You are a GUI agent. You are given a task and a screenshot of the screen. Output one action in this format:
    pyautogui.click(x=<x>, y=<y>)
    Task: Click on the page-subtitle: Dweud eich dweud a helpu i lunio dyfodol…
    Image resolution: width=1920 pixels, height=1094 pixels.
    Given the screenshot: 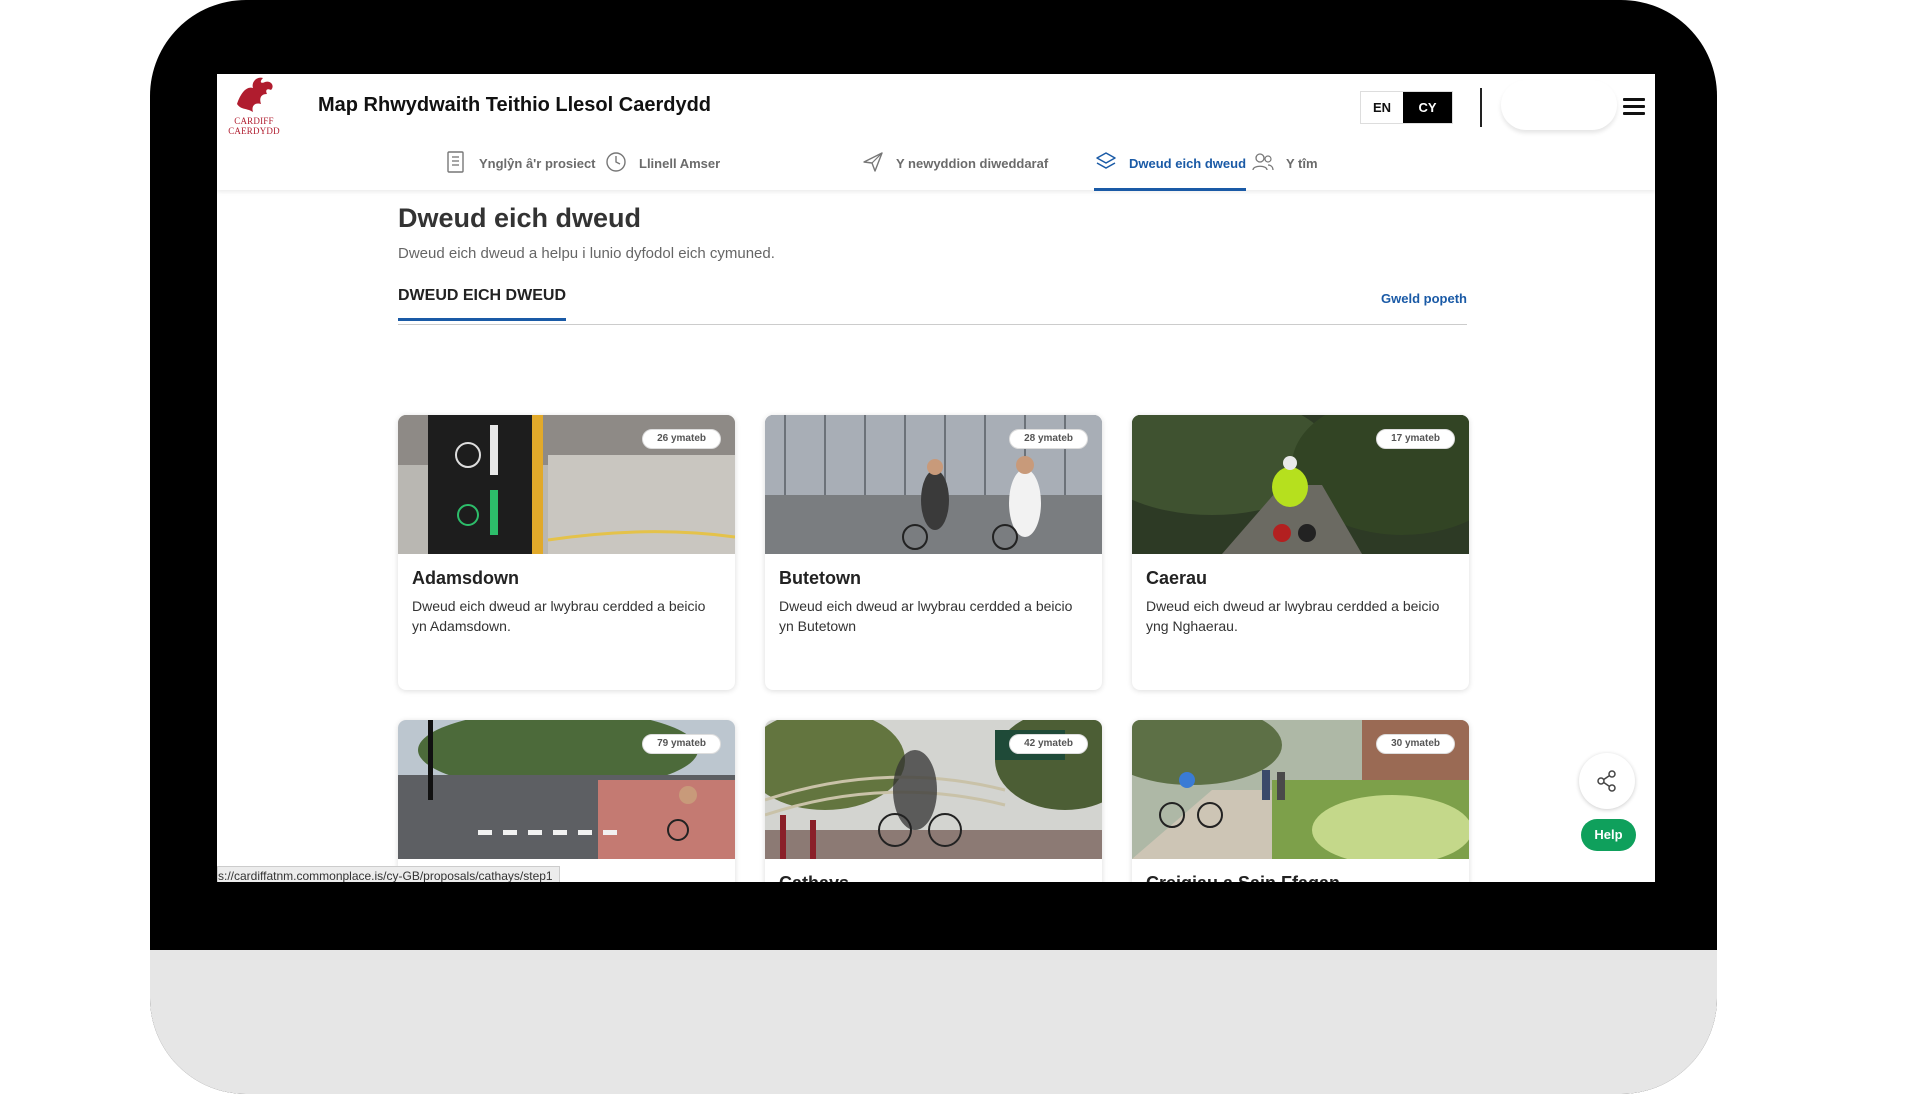 What is the action you would take?
    pyautogui.click(x=586, y=253)
    